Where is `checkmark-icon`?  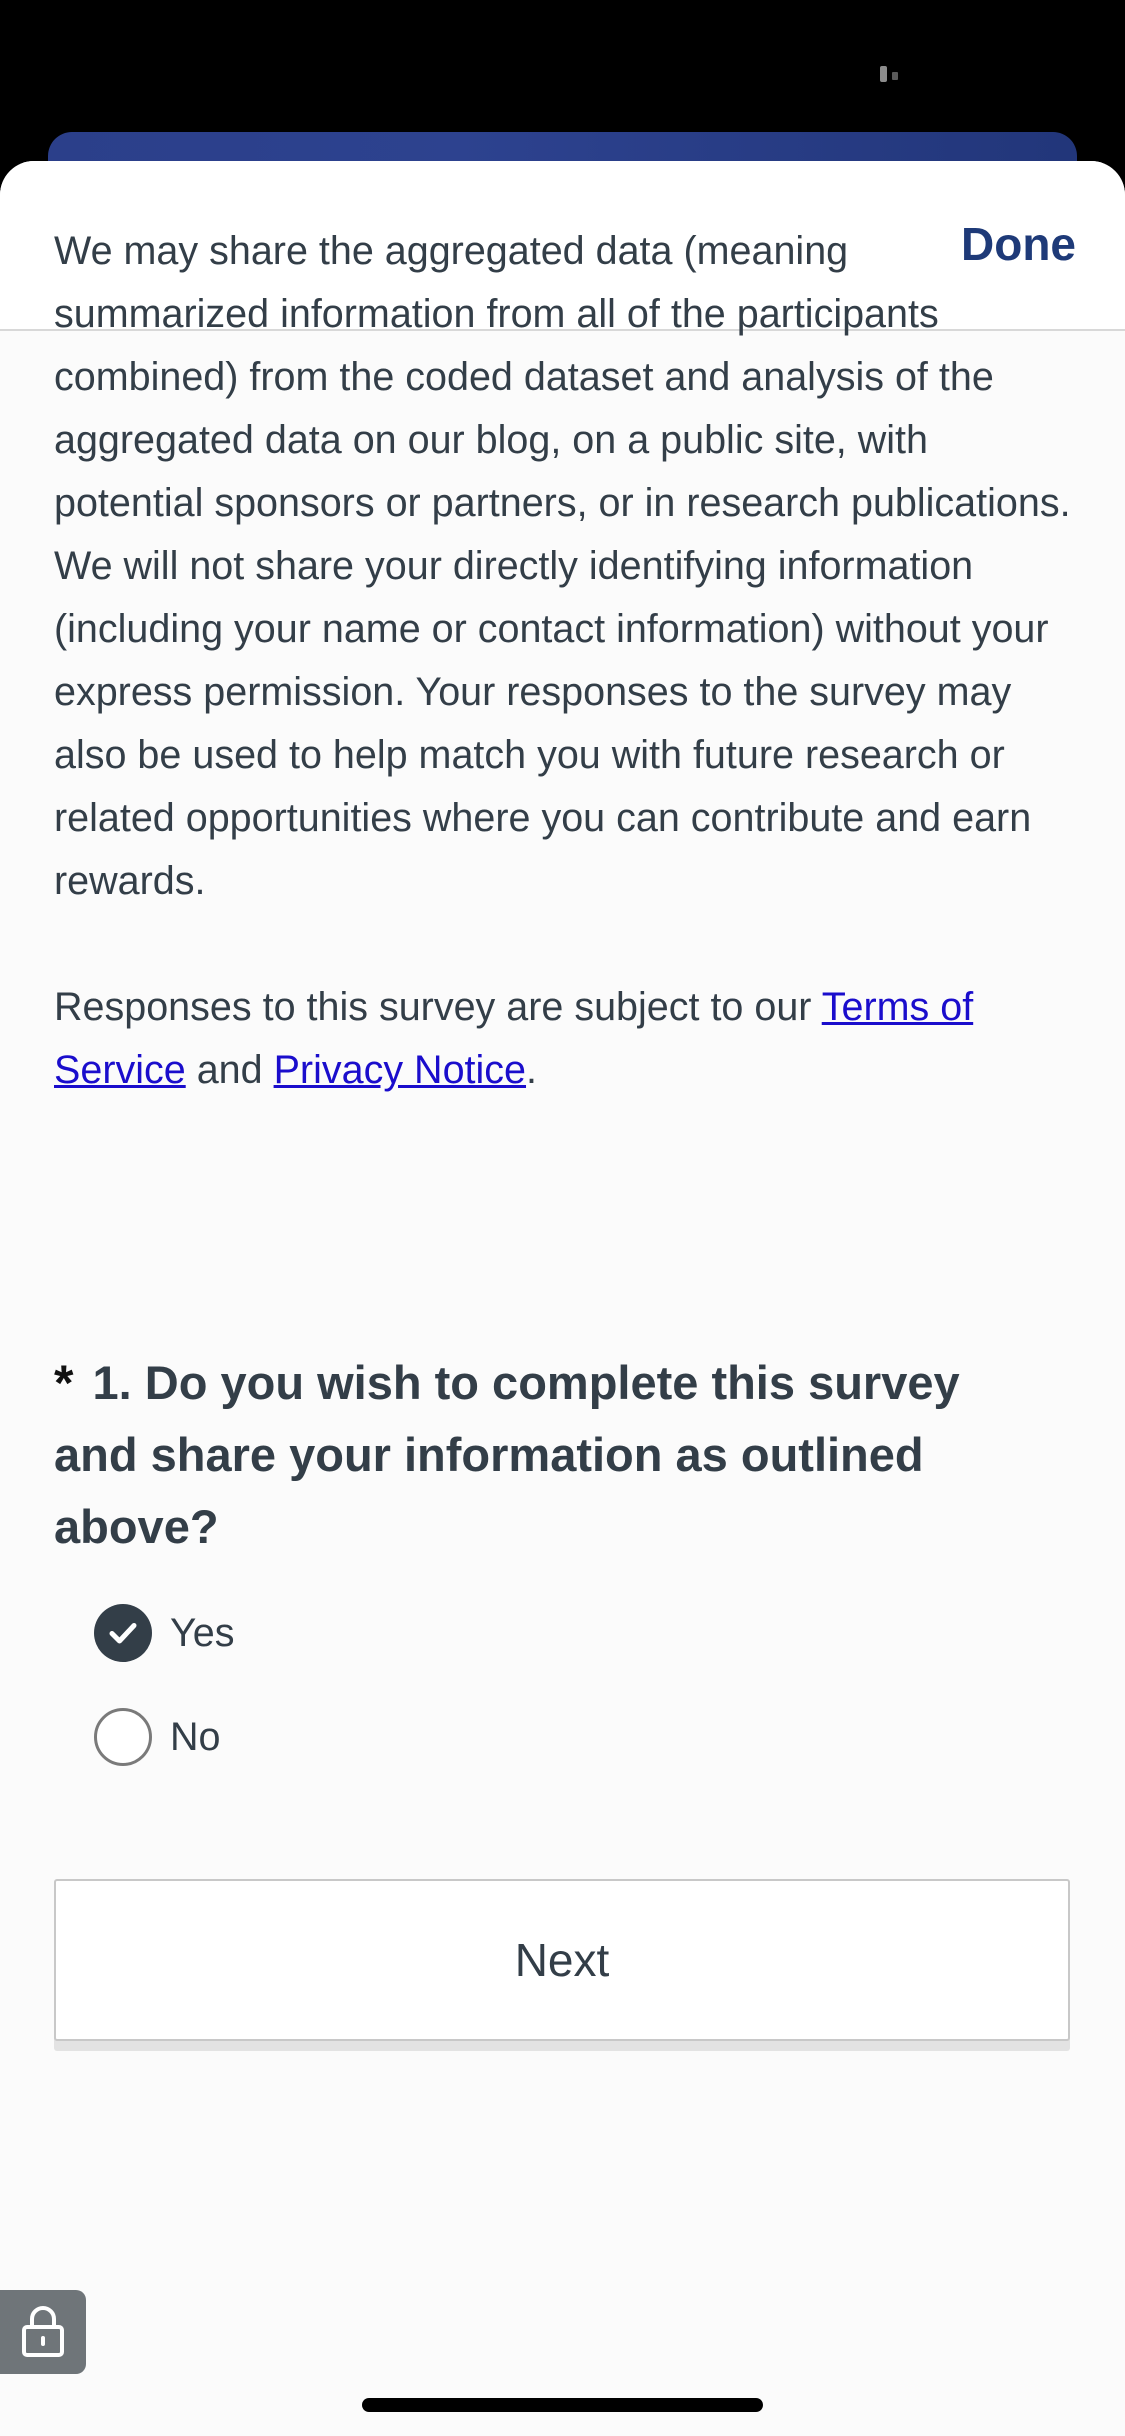
checkmark-icon is located at coordinates (123, 1633).